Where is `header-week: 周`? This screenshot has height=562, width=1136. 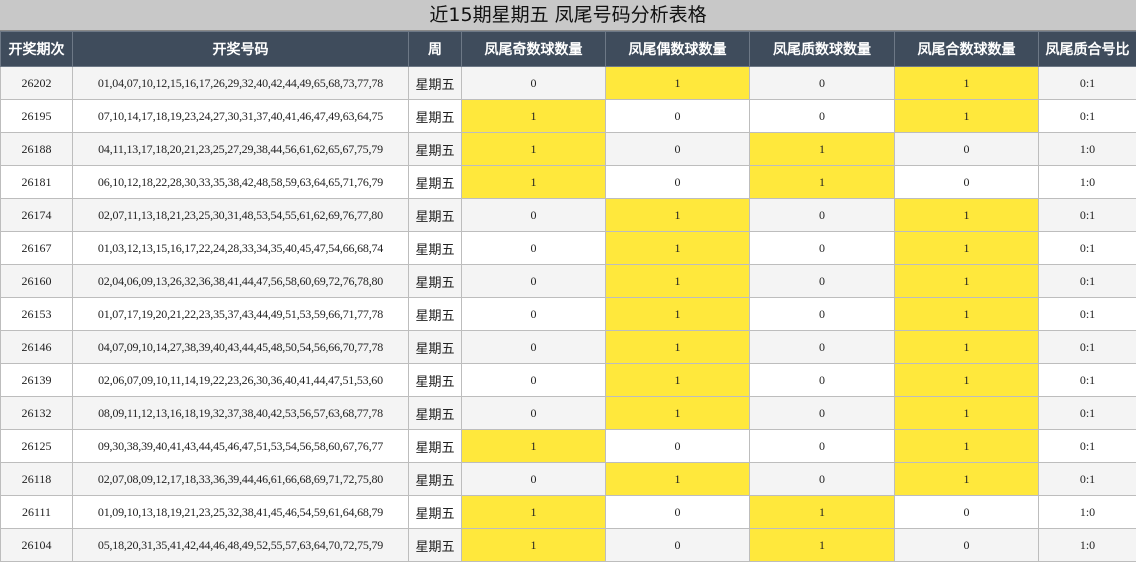 header-week: 周 is located at coordinates (435, 49).